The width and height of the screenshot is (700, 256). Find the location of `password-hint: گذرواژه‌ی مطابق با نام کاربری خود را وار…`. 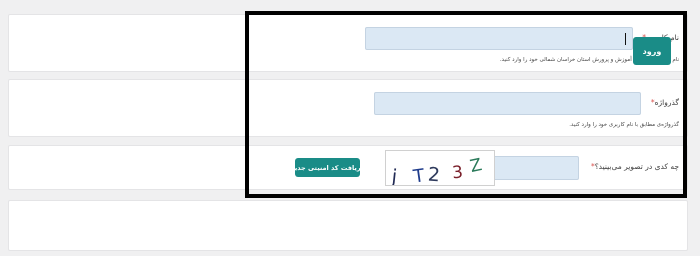

password-hint: گذرواژه‌ی مطابق با نام کاربری خود را وار… is located at coordinates (624, 125).